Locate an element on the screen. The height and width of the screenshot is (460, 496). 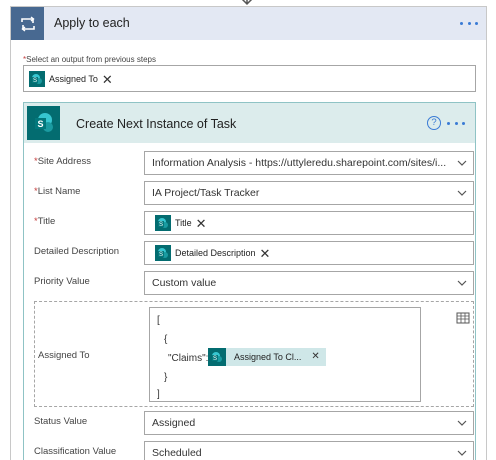
table-view-icon is located at coordinates (463, 318).